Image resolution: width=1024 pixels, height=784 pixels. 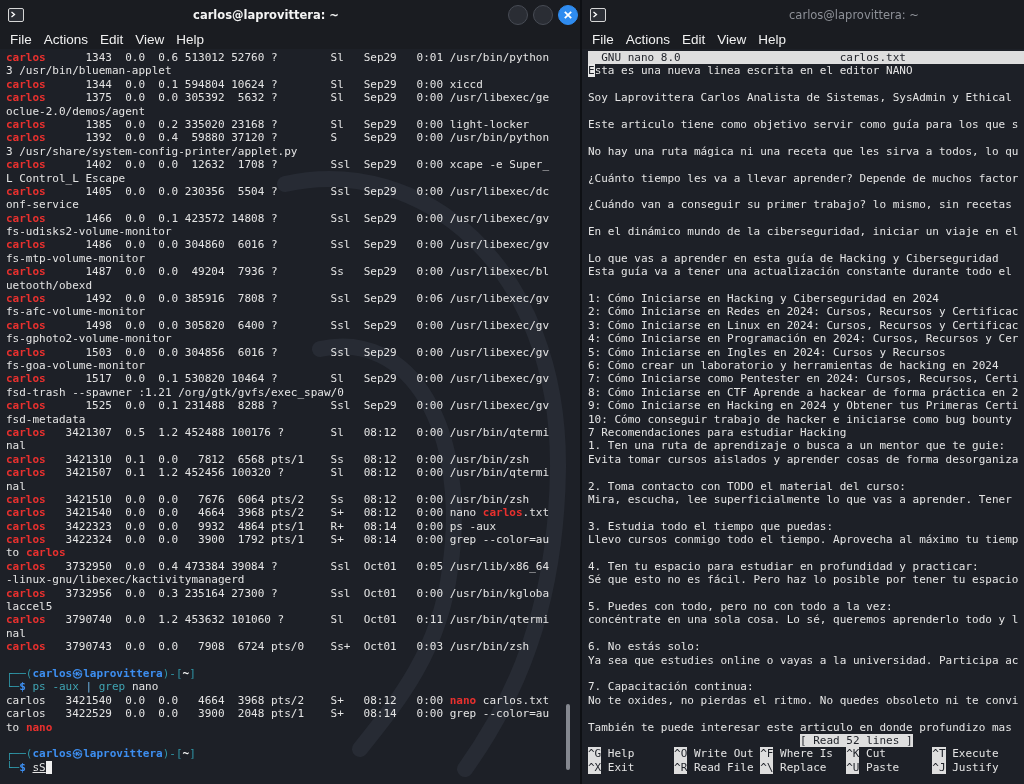 I want to click on key-hint: ^G, so click(x=595, y=754).